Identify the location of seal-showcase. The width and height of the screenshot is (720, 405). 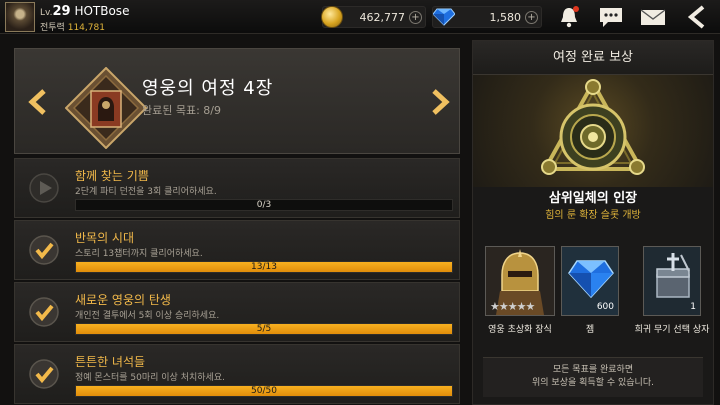
(593, 131).